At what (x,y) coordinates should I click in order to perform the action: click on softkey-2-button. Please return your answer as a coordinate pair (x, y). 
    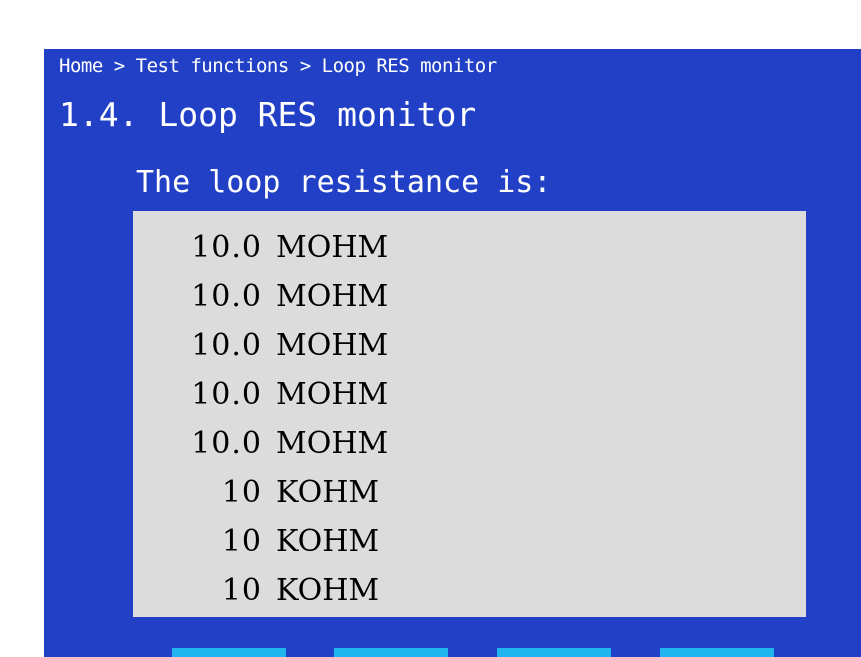
    Looking at the image, I should click on (391, 652).